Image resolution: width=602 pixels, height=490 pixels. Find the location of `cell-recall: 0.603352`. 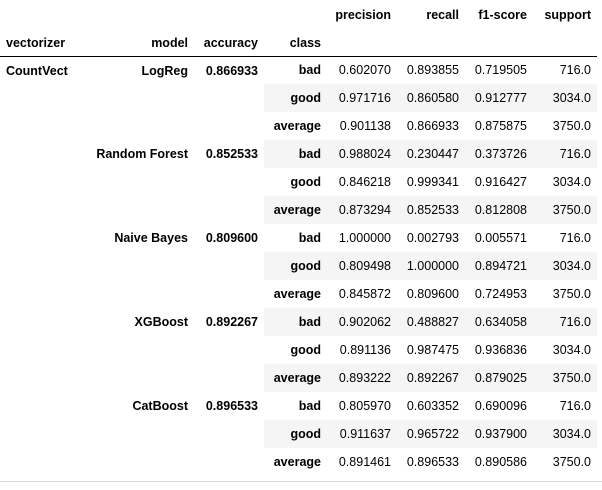

cell-recall: 0.603352 is located at coordinates (432, 406).